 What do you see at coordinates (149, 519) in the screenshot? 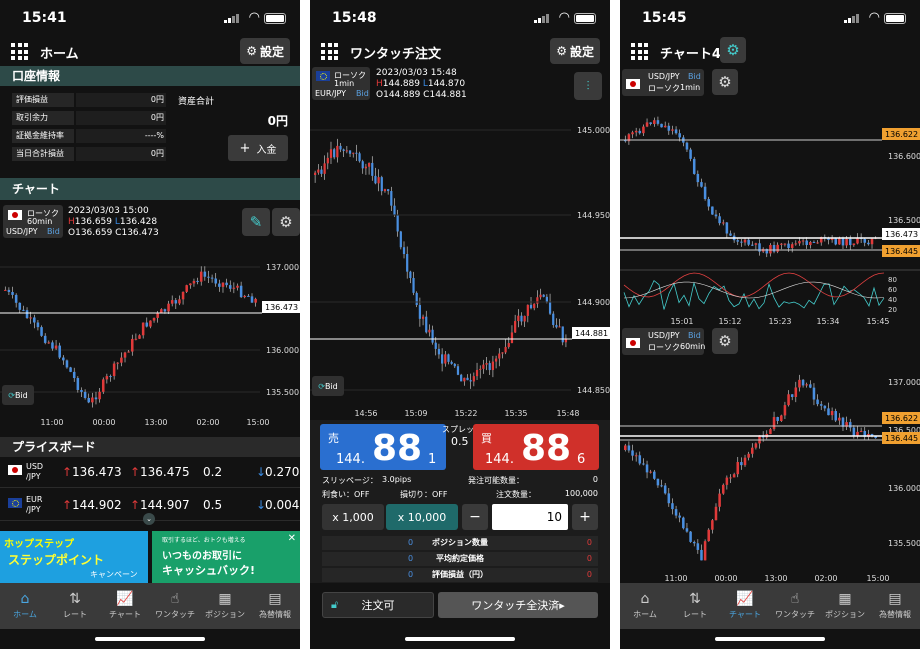
I see `chevron-down-icon: ⌄` at bounding box center [149, 519].